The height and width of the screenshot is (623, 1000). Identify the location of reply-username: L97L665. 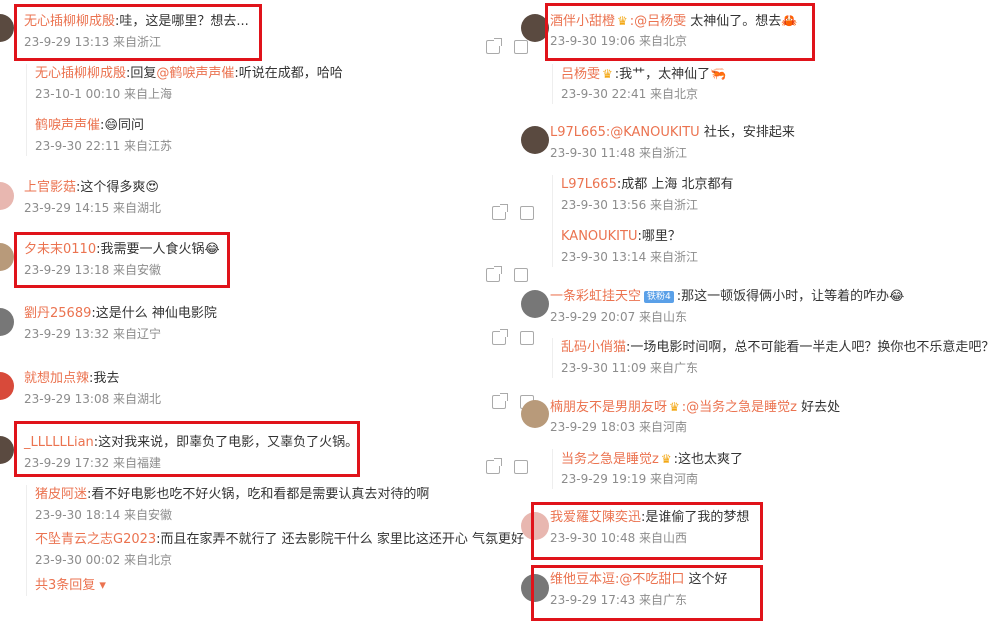
(589, 184).